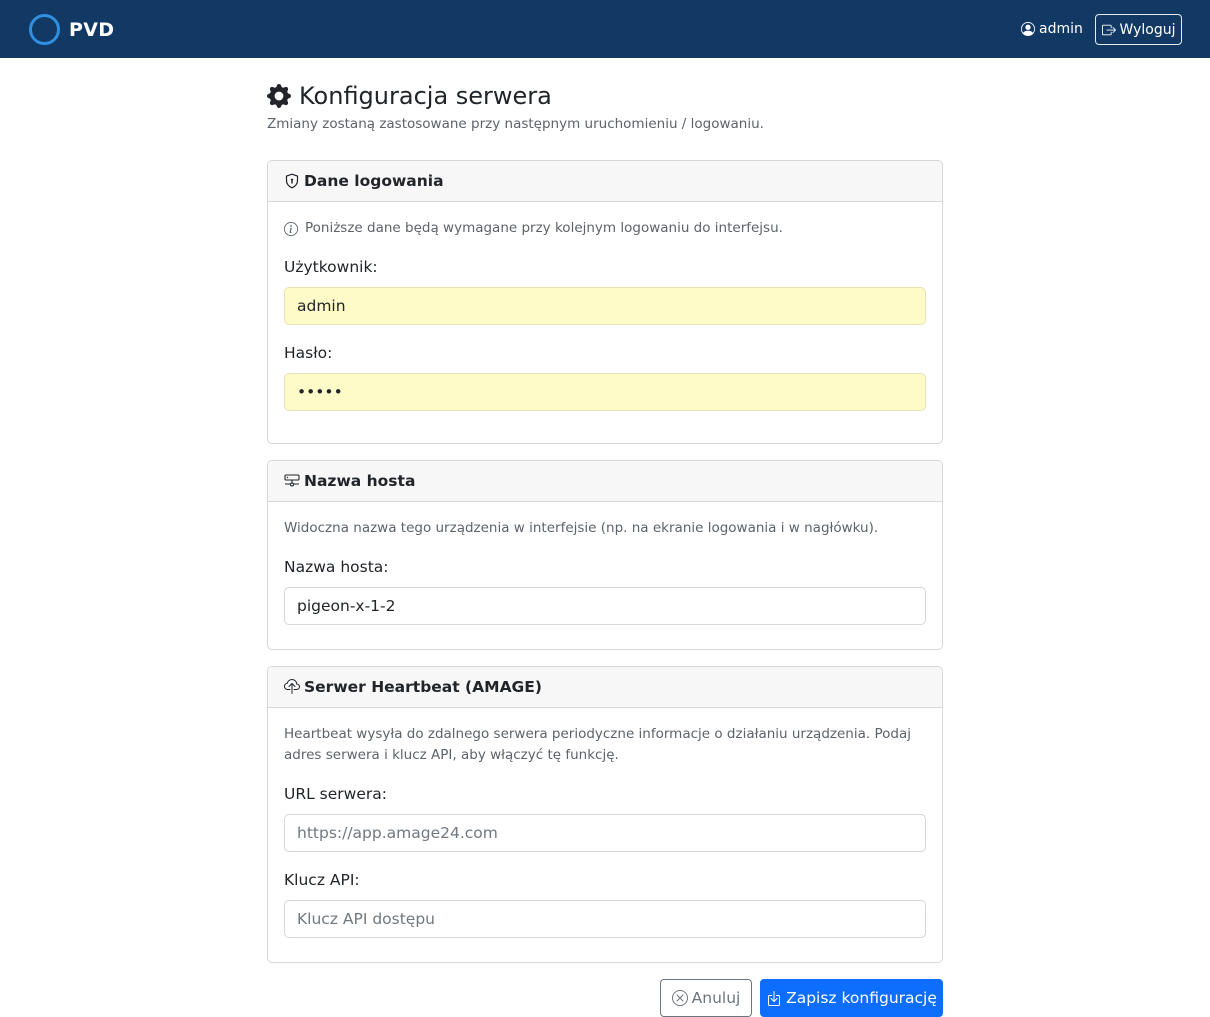 The width and height of the screenshot is (1210, 1017). I want to click on user-circle-icon, so click(1028, 29).